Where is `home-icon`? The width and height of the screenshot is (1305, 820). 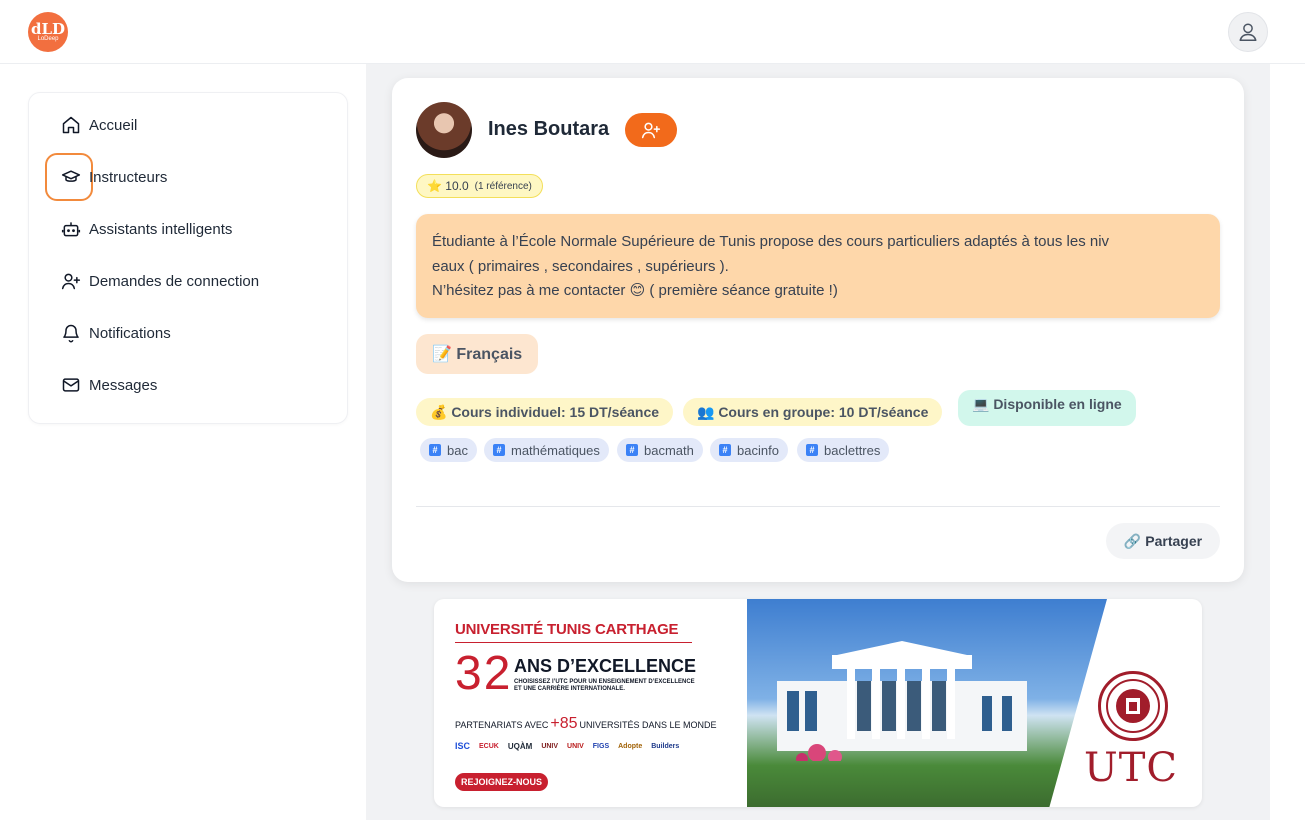 home-icon is located at coordinates (71, 125).